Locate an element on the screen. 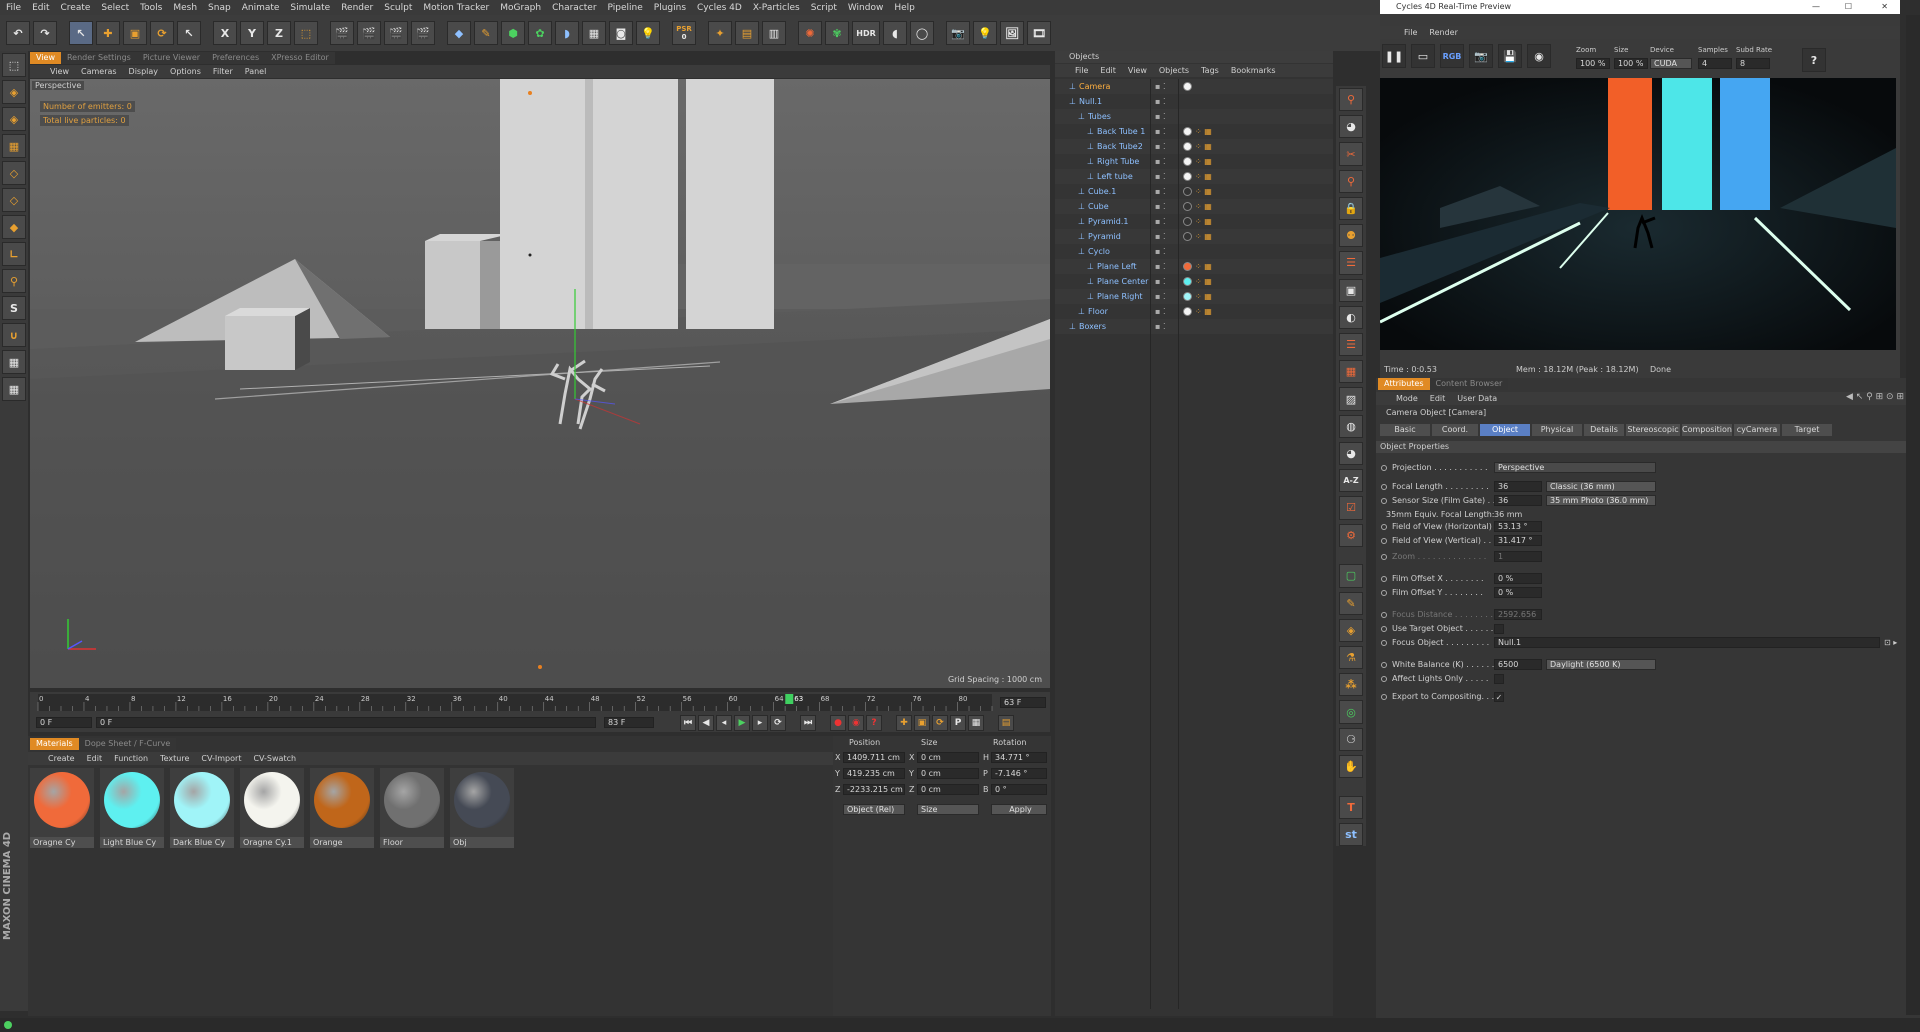 Image resolution: width=1920 pixels, height=1032 pixels. attribute-number-field: 2592.656 is located at coordinates (1518, 614).